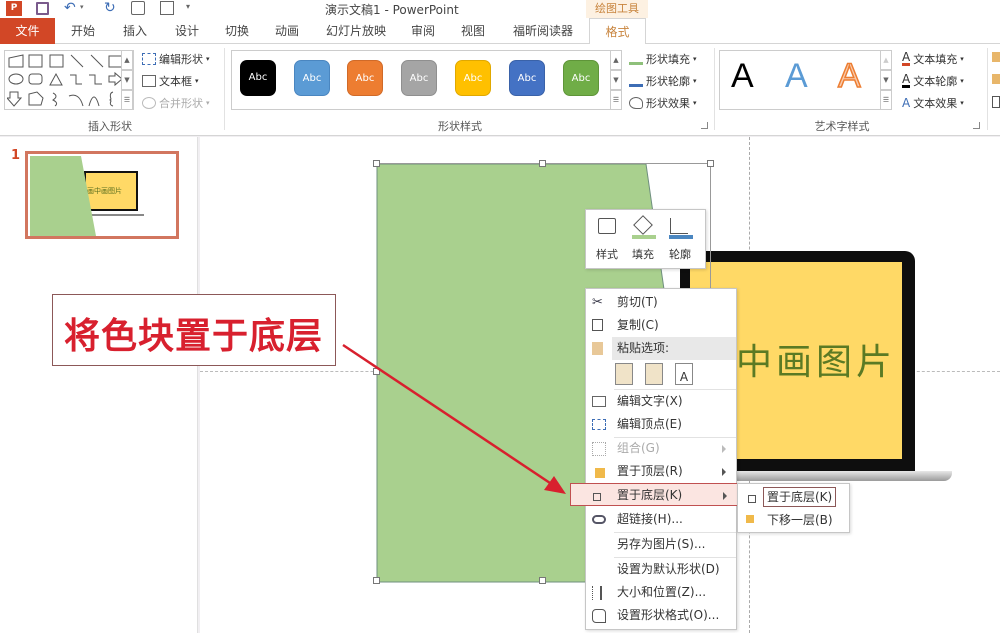 The height and width of the screenshot is (633, 1000). Describe the element at coordinates (82, 7) in the screenshot. I see `undo-dropdown-icon: ▾` at that location.